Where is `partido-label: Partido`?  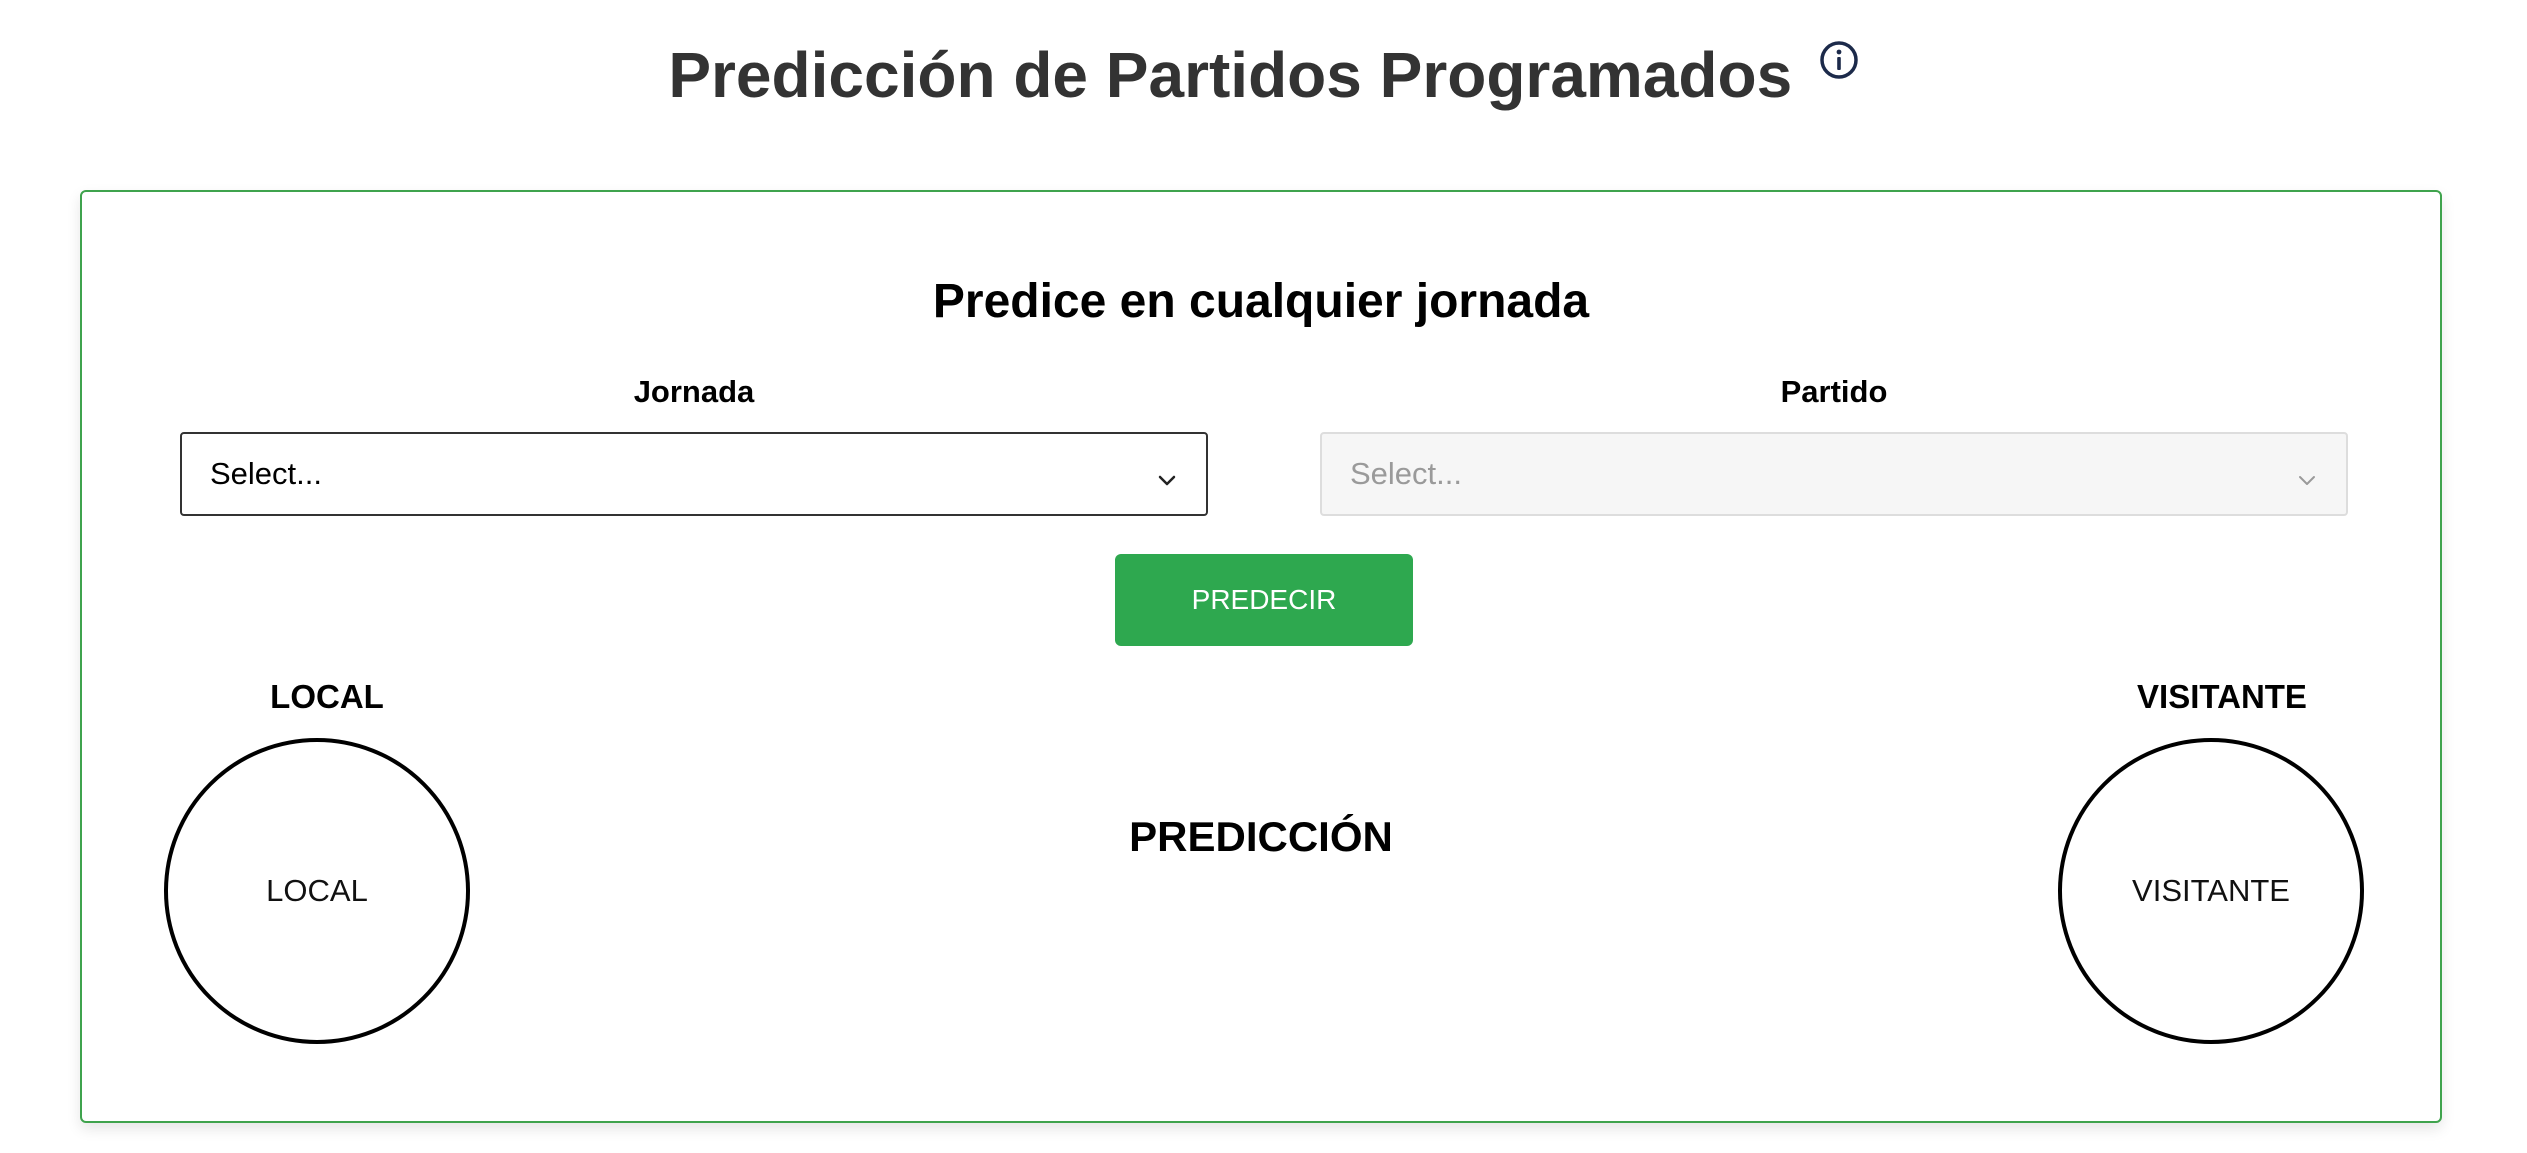 partido-label: Partido is located at coordinates (1834, 391).